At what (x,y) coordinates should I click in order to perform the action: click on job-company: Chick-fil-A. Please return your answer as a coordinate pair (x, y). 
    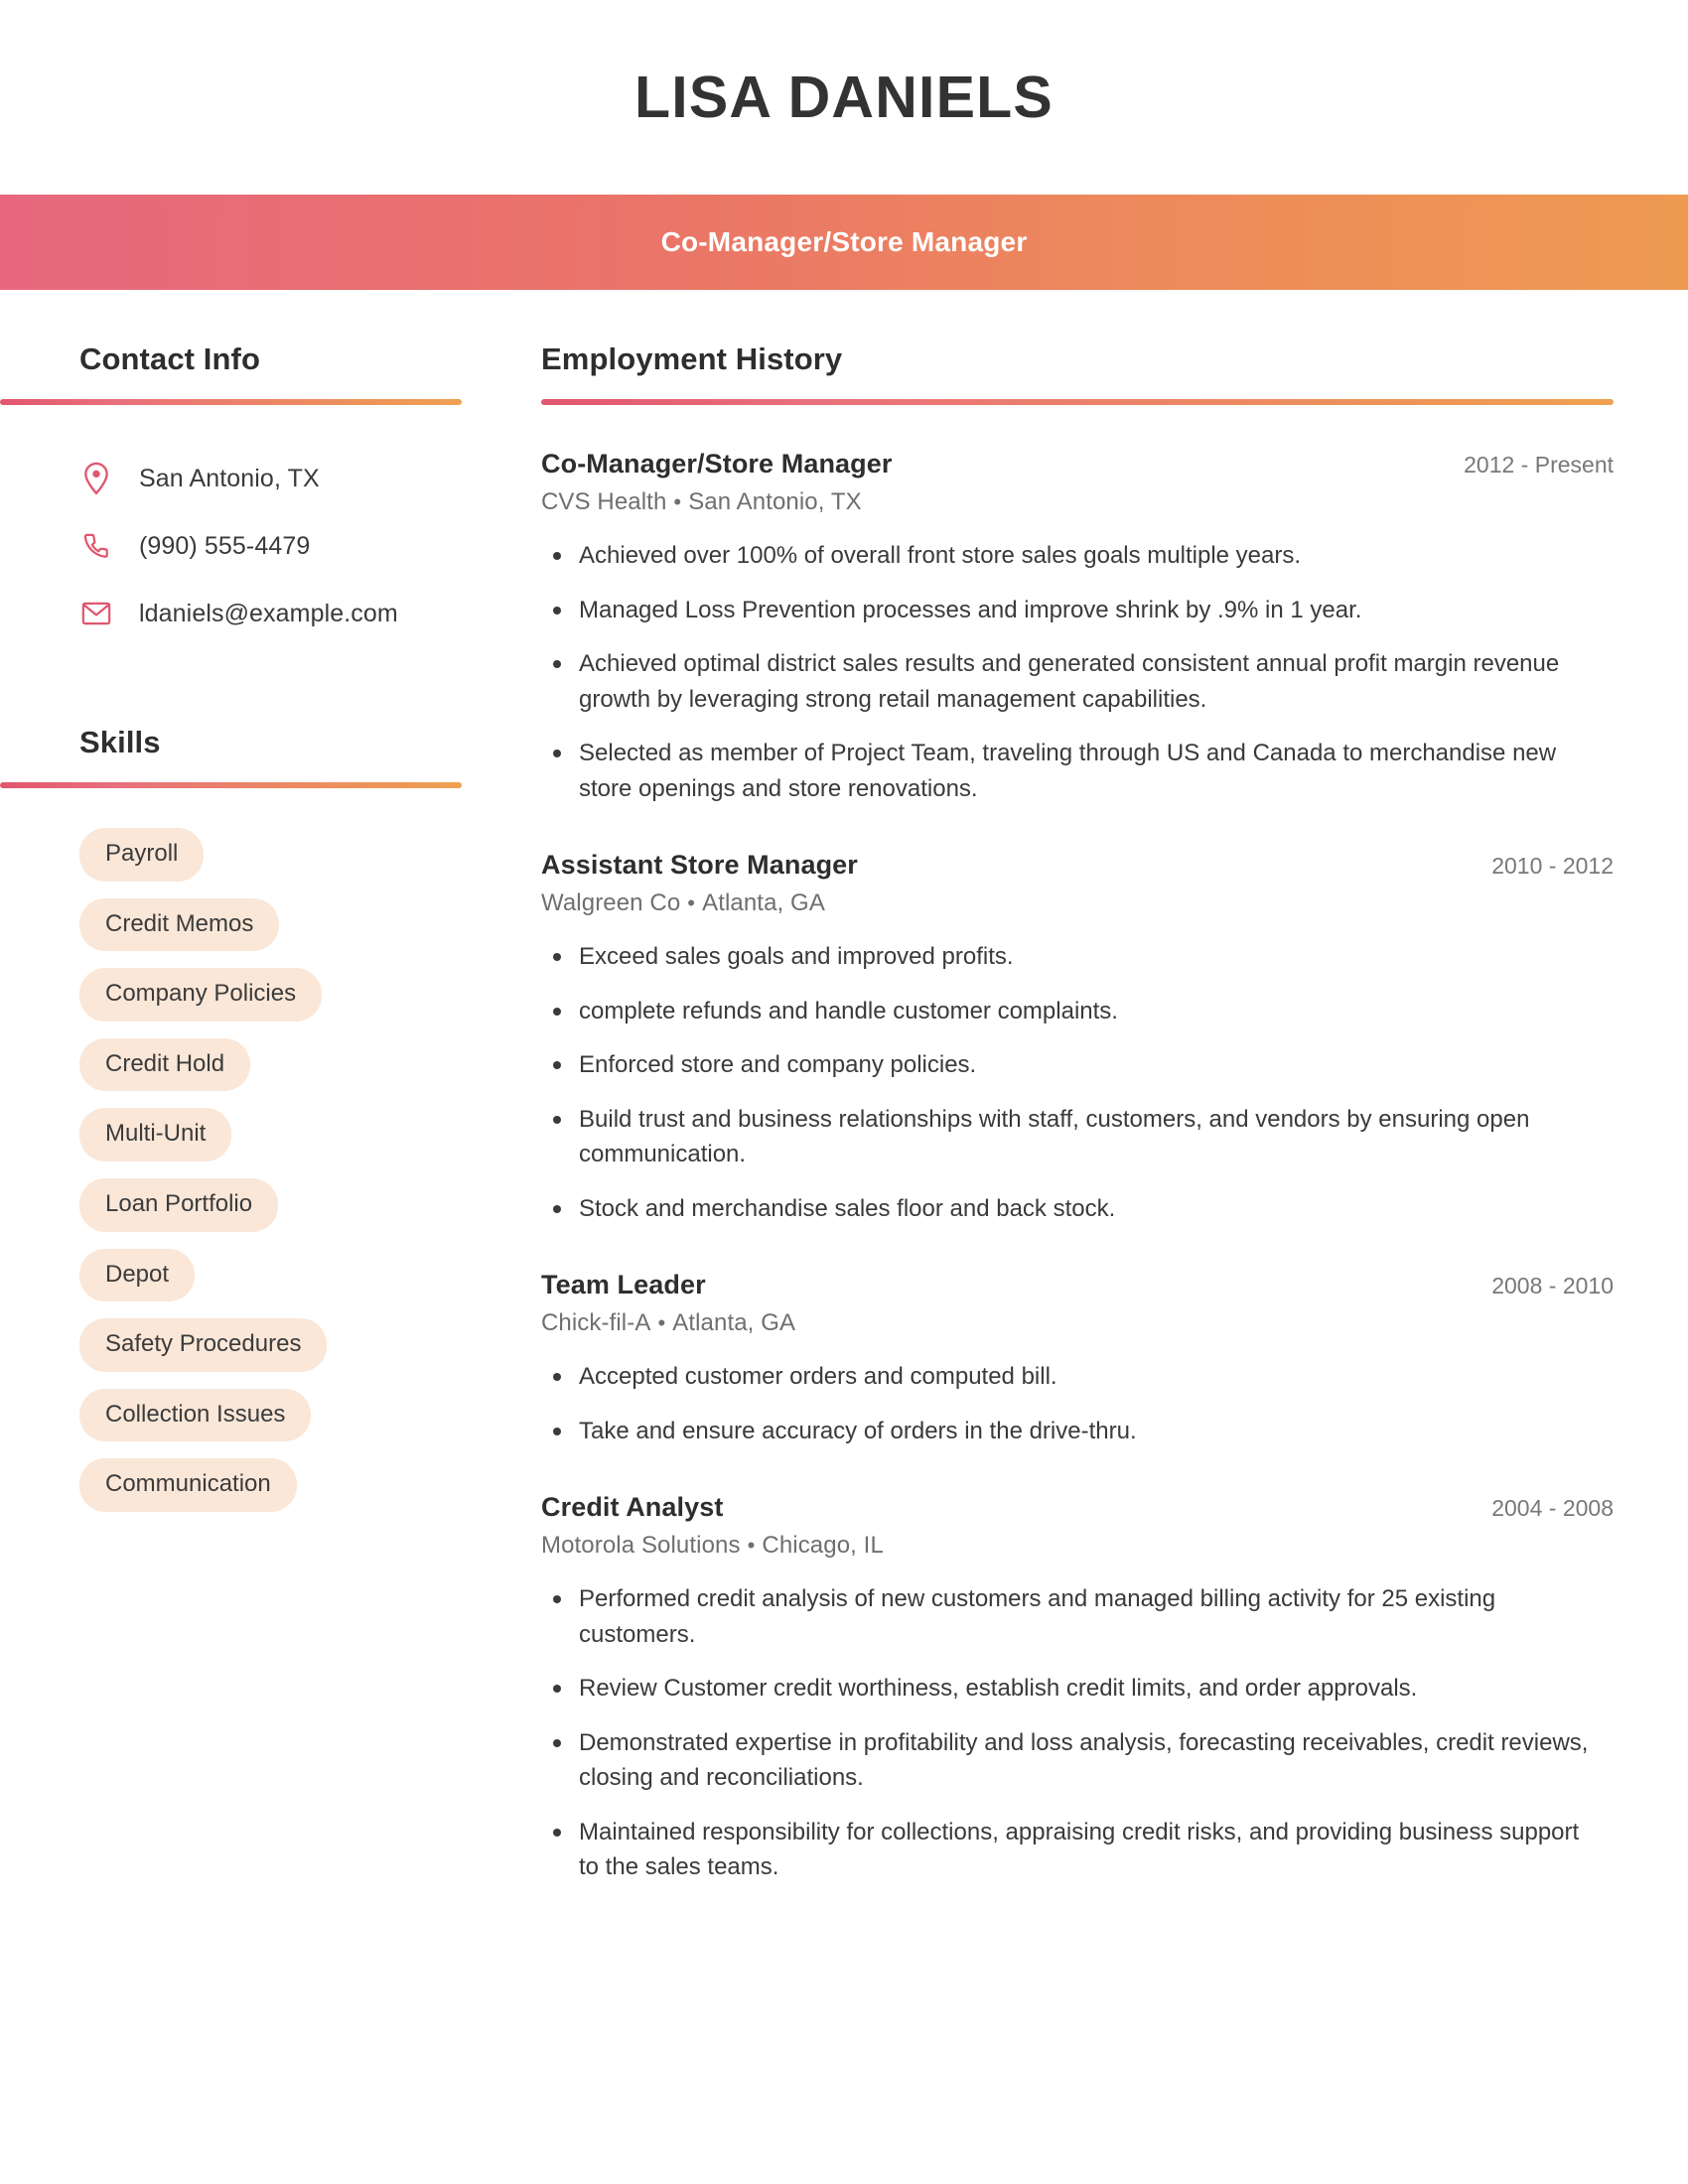
    Looking at the image, I should click on (596, 1323).